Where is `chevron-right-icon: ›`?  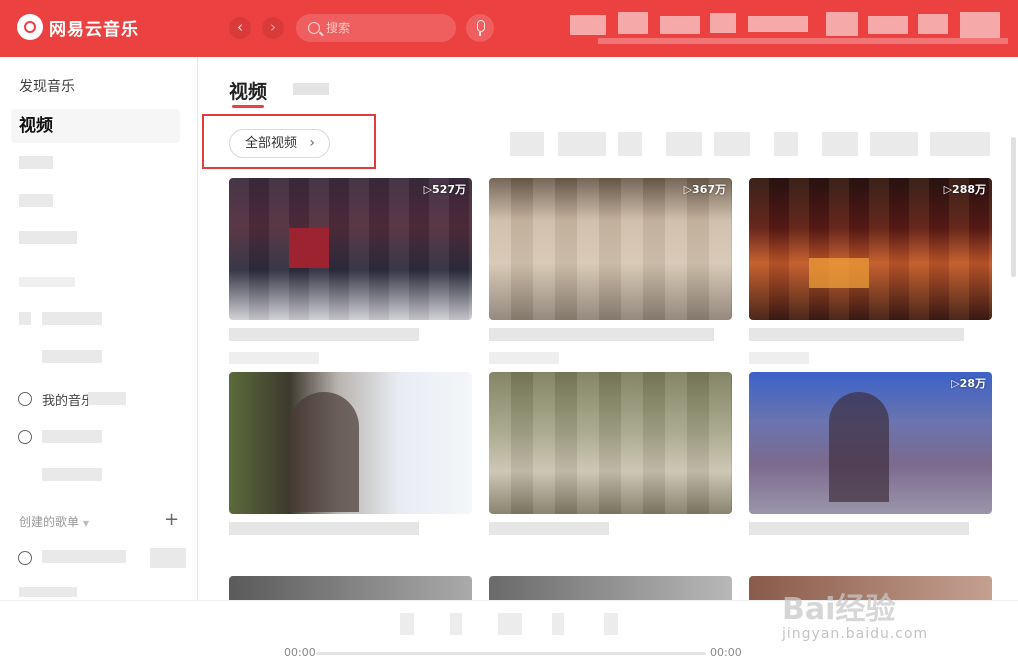
chevron-right-icon: › is located at coordinates (312, 143).